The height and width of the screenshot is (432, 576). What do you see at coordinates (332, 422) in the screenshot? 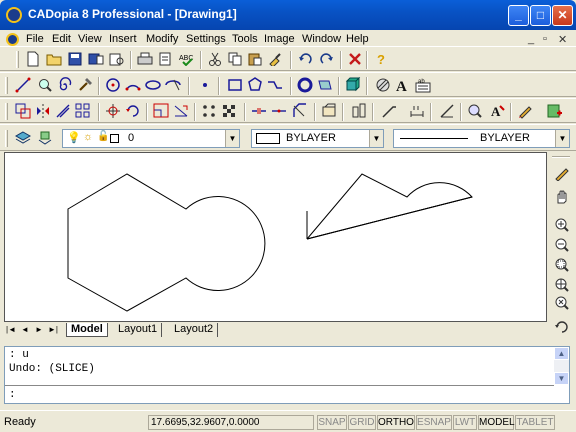
I see `snap-toggle: SNAP` at bounding box center [332, 422].